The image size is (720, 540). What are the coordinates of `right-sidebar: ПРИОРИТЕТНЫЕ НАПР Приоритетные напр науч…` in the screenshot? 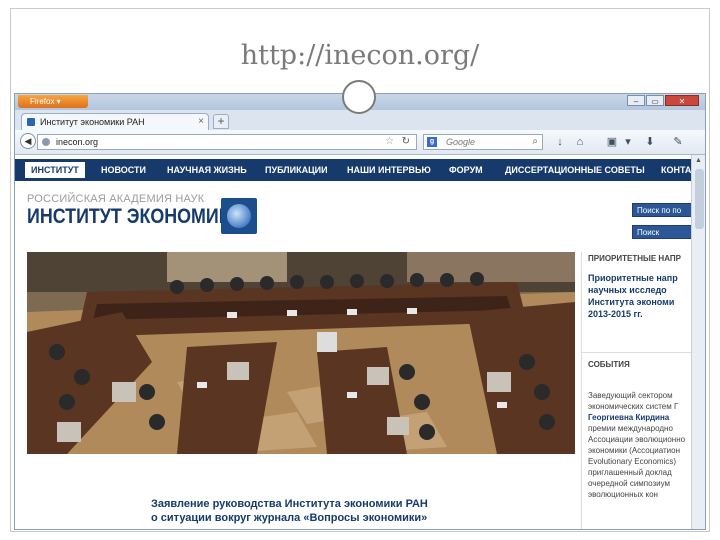 It's located at (636, 390).